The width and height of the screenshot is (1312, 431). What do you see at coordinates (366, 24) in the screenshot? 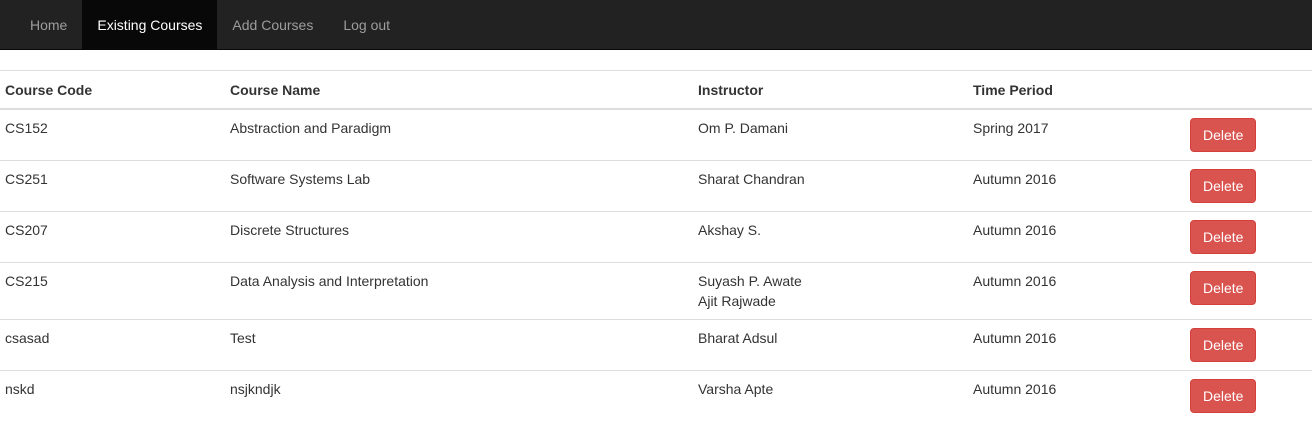
I see `nav-log-out: Log out` at bounding box center [366, 24].